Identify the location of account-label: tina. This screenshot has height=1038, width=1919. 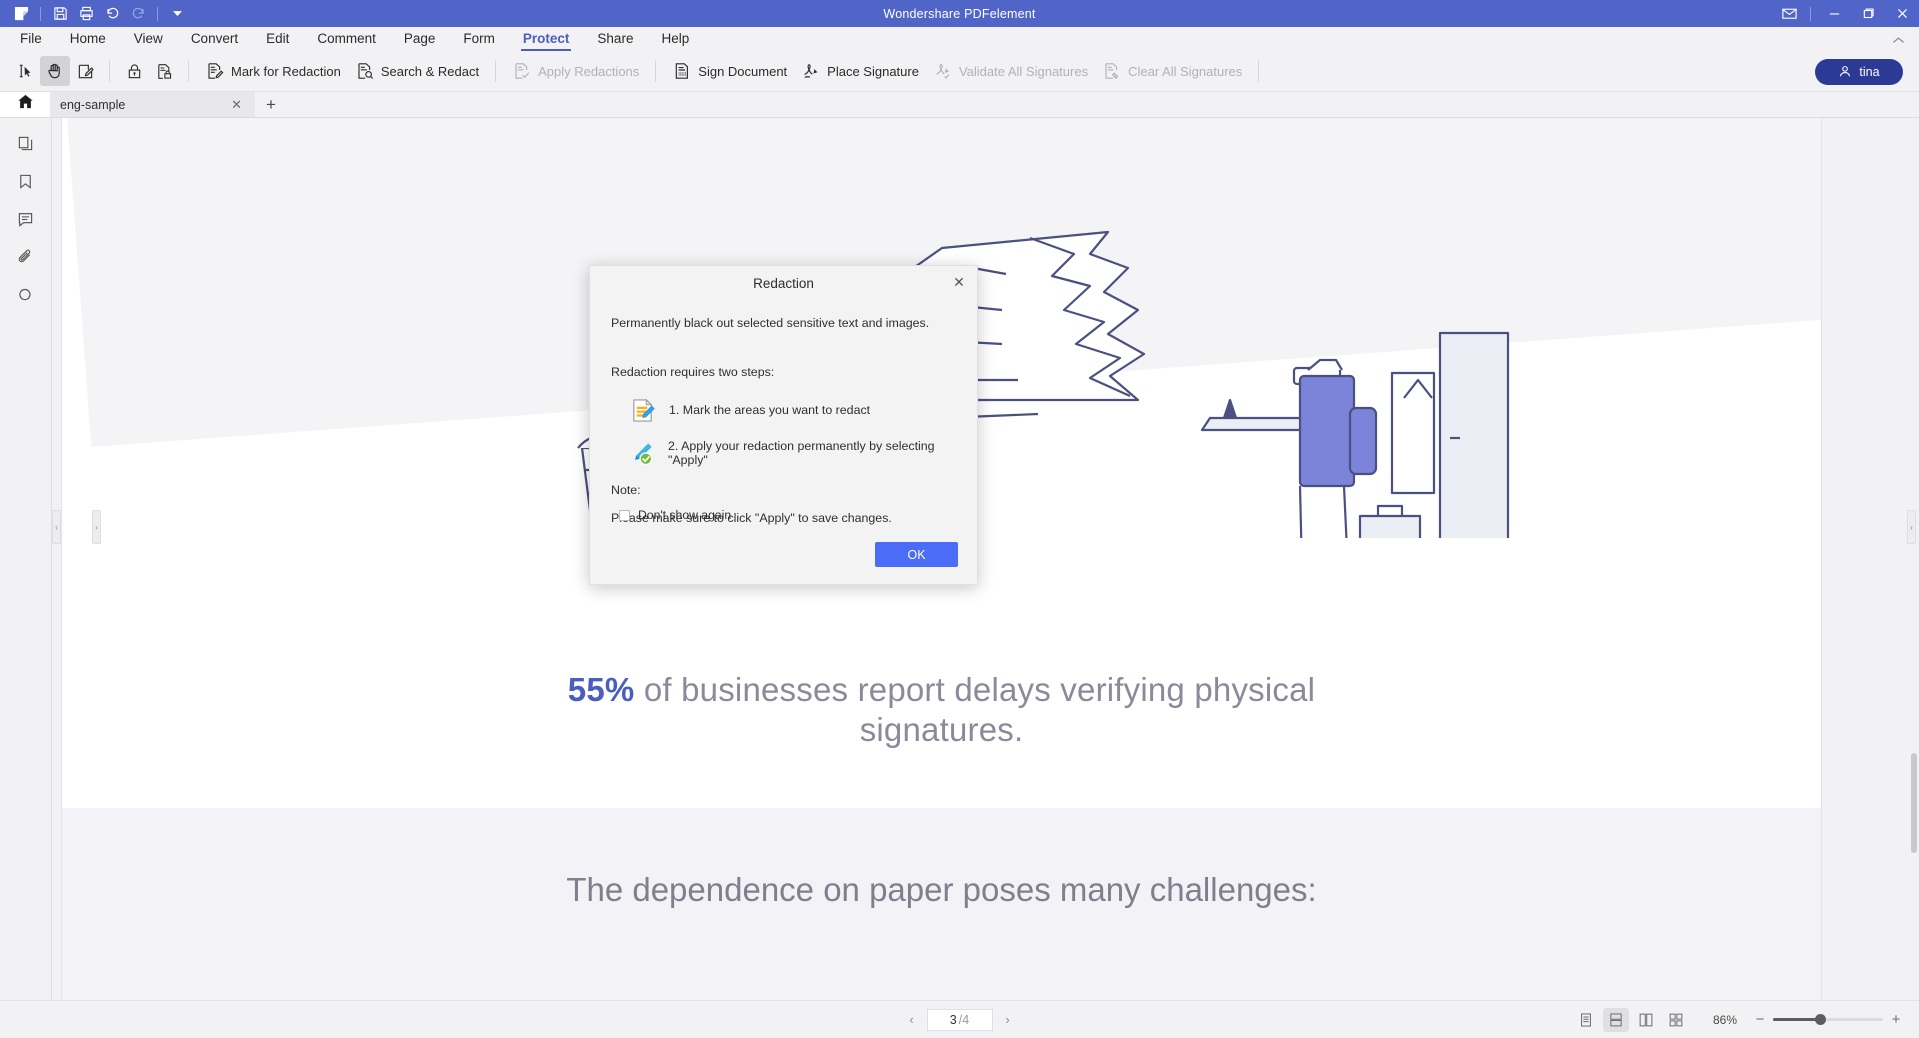
(1869, 72).